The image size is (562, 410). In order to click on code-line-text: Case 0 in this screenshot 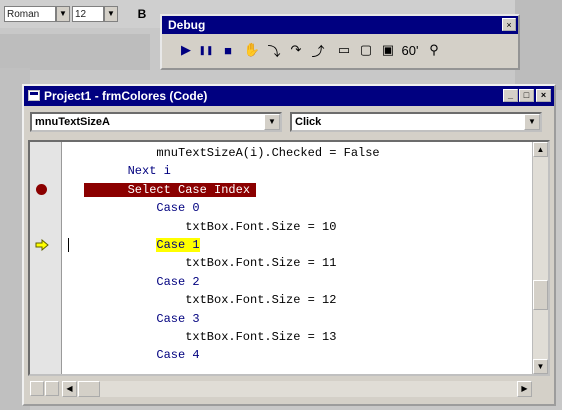, I will do `click(178, 208)`.